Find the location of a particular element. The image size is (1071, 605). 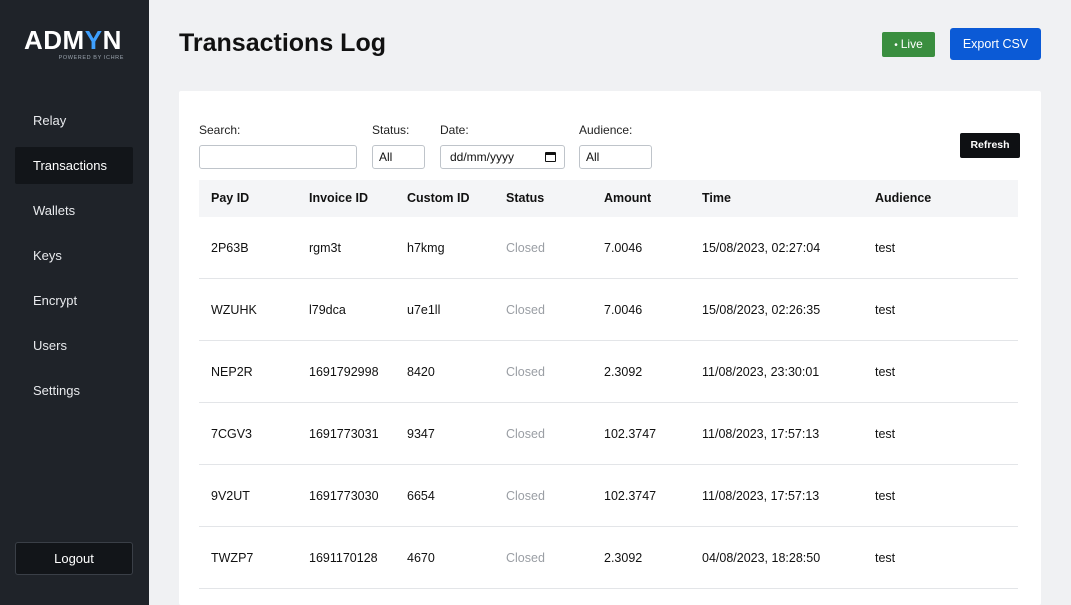

live-label: Live is located at coordinates (911, 44).